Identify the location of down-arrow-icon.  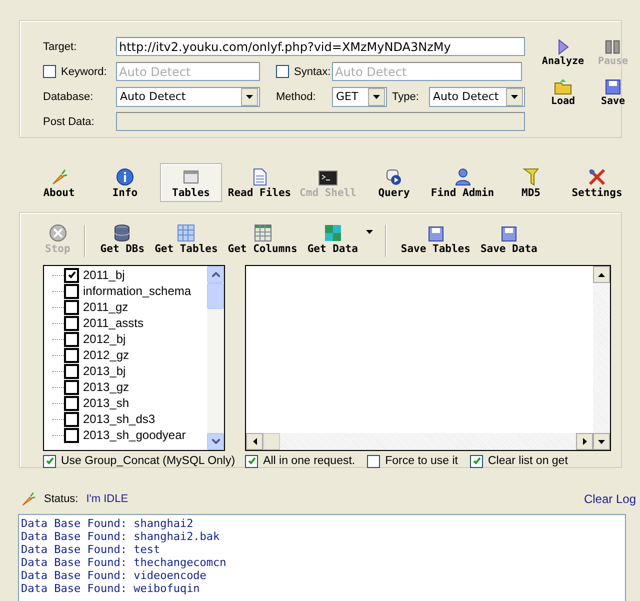
(601, 442).